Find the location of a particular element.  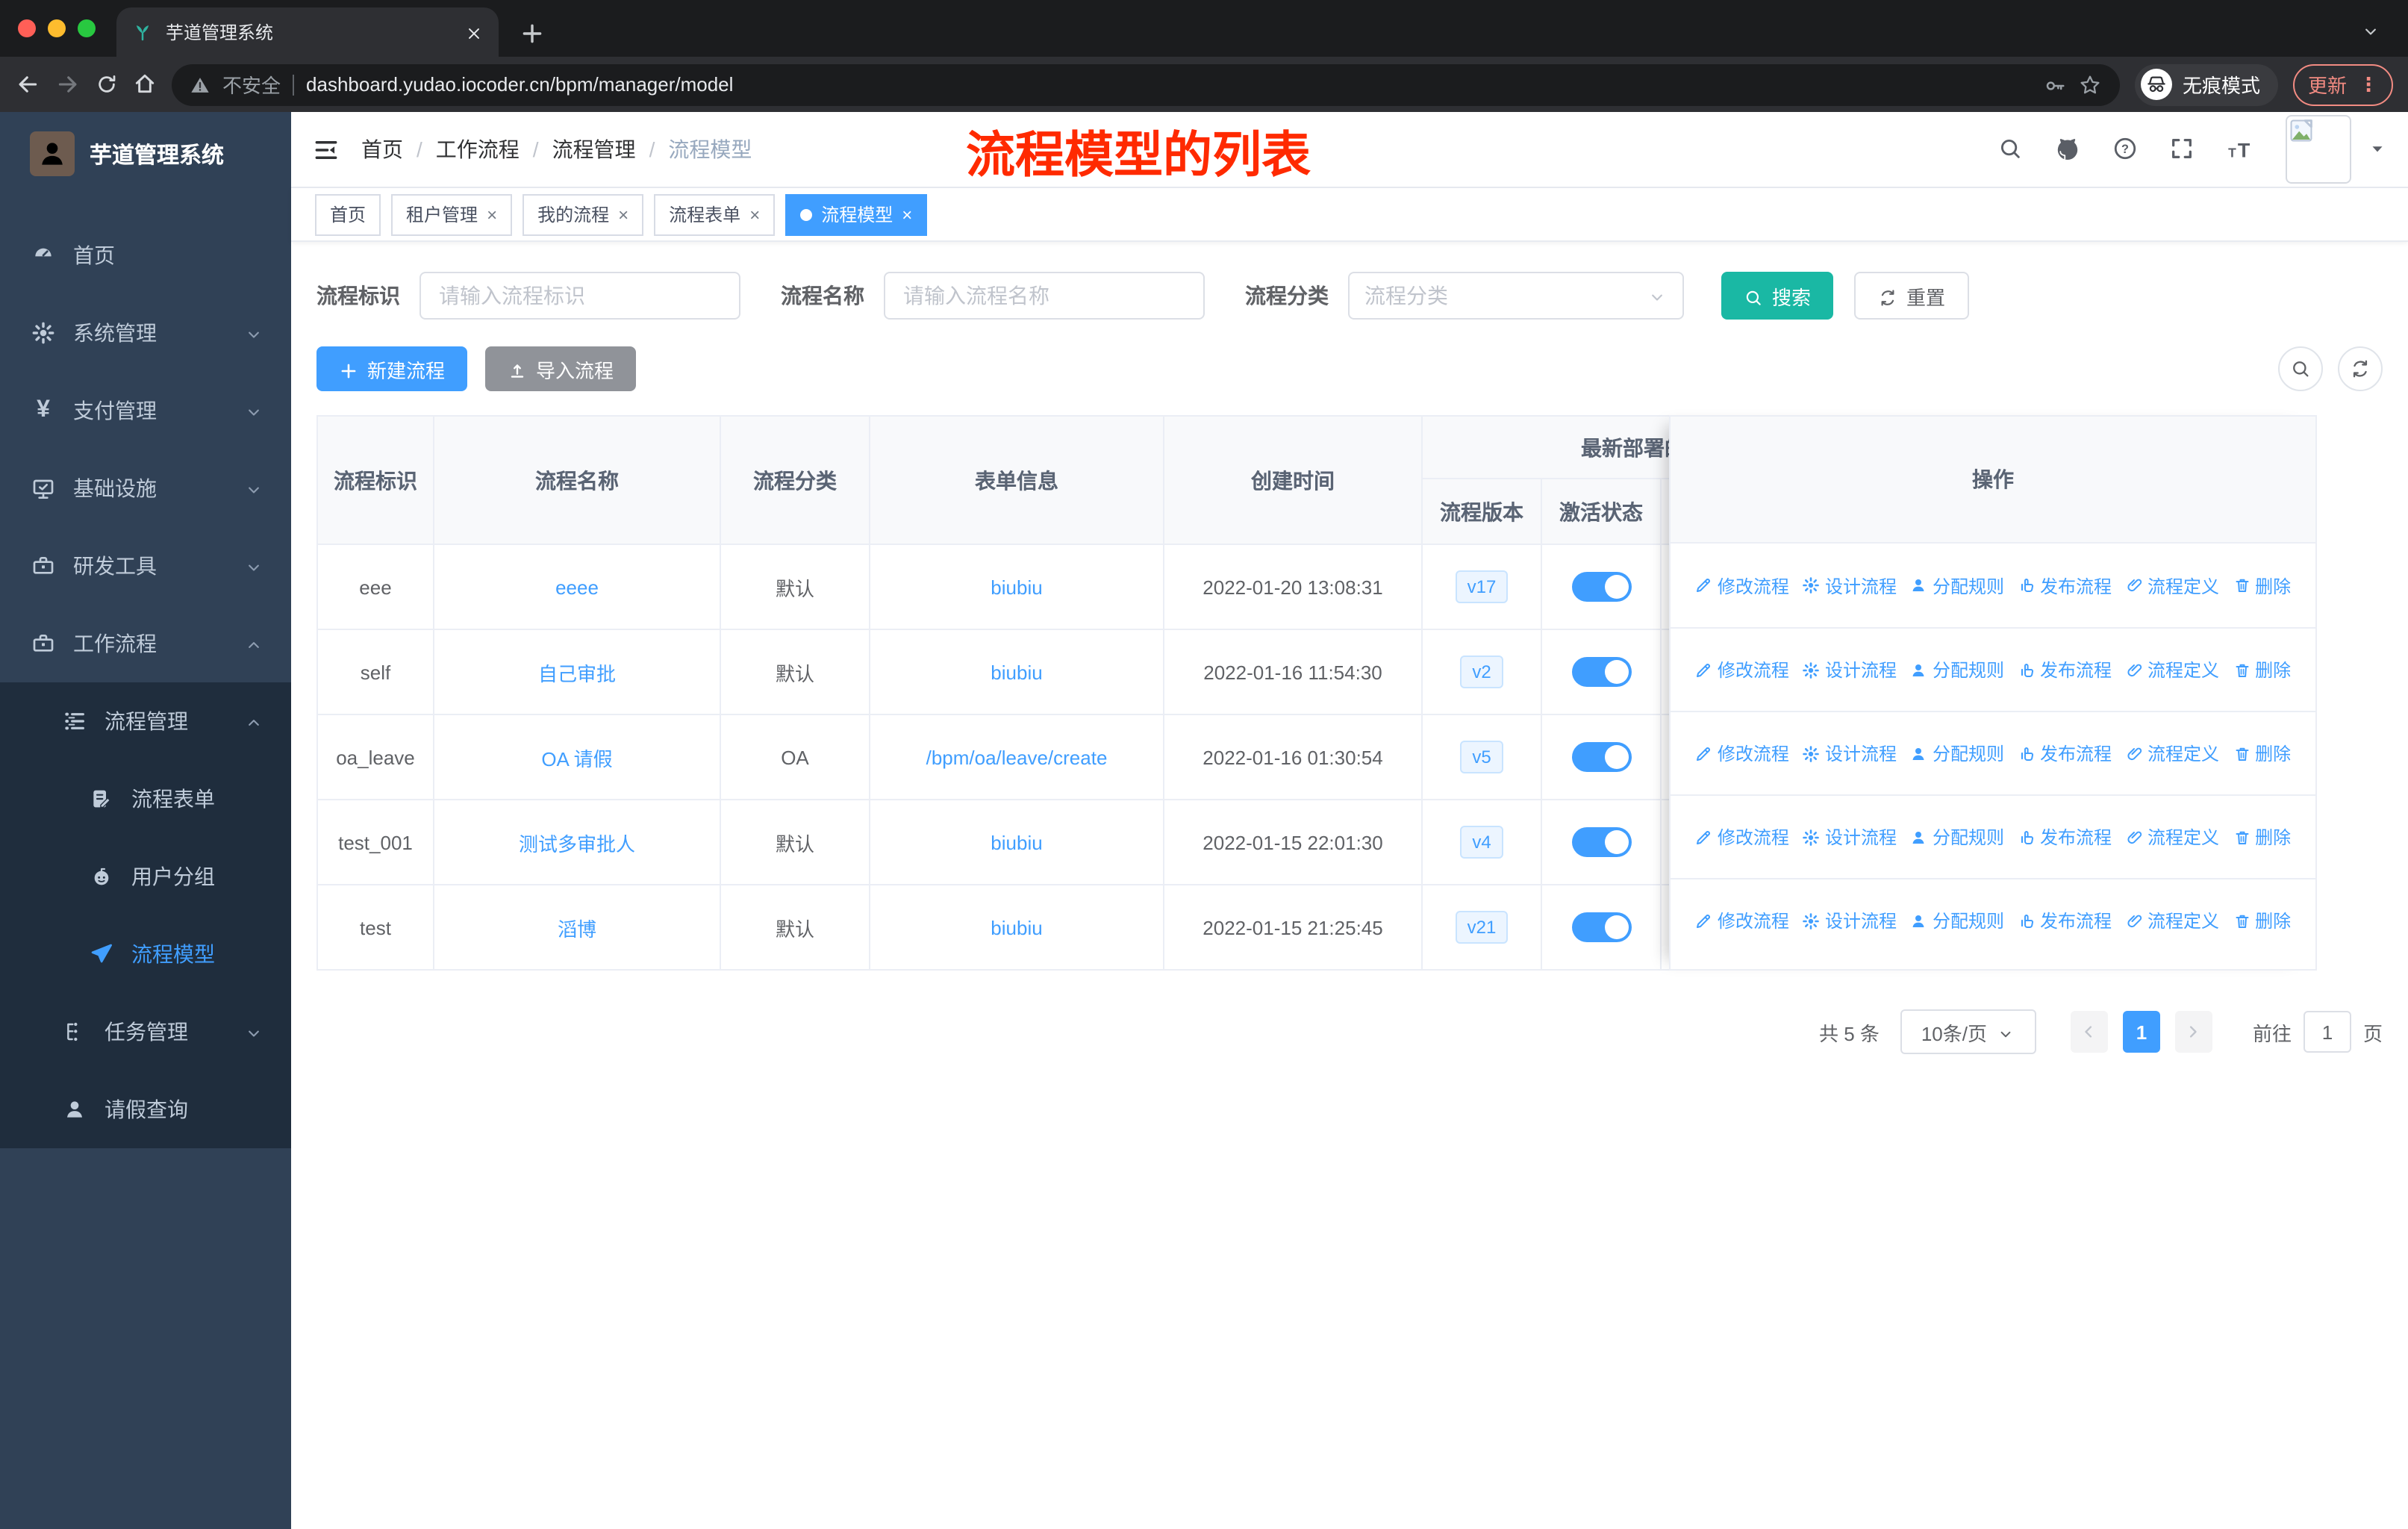

font-size-icon: TT is located at coordinates (2240, 149).